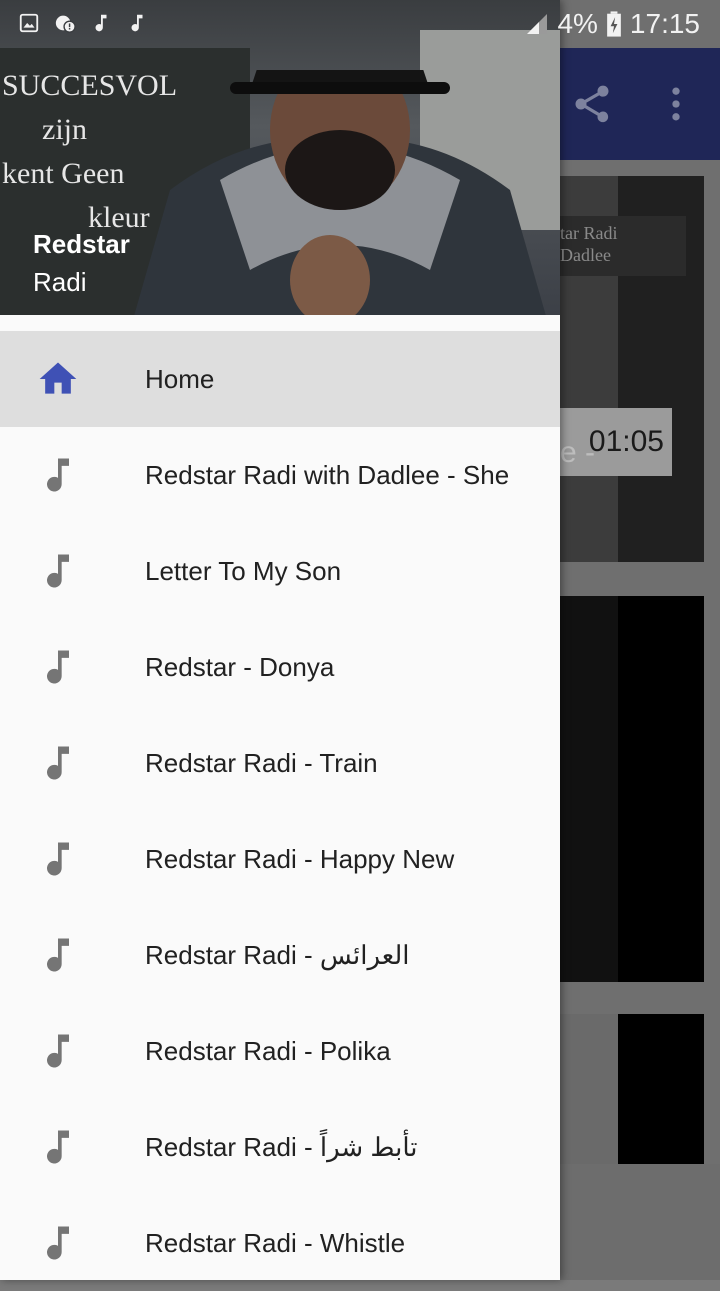 This screenshot has width=720, height=1291. I want to click on menu-item-label: Redstar Radi - Happy New, so click(300, 859).